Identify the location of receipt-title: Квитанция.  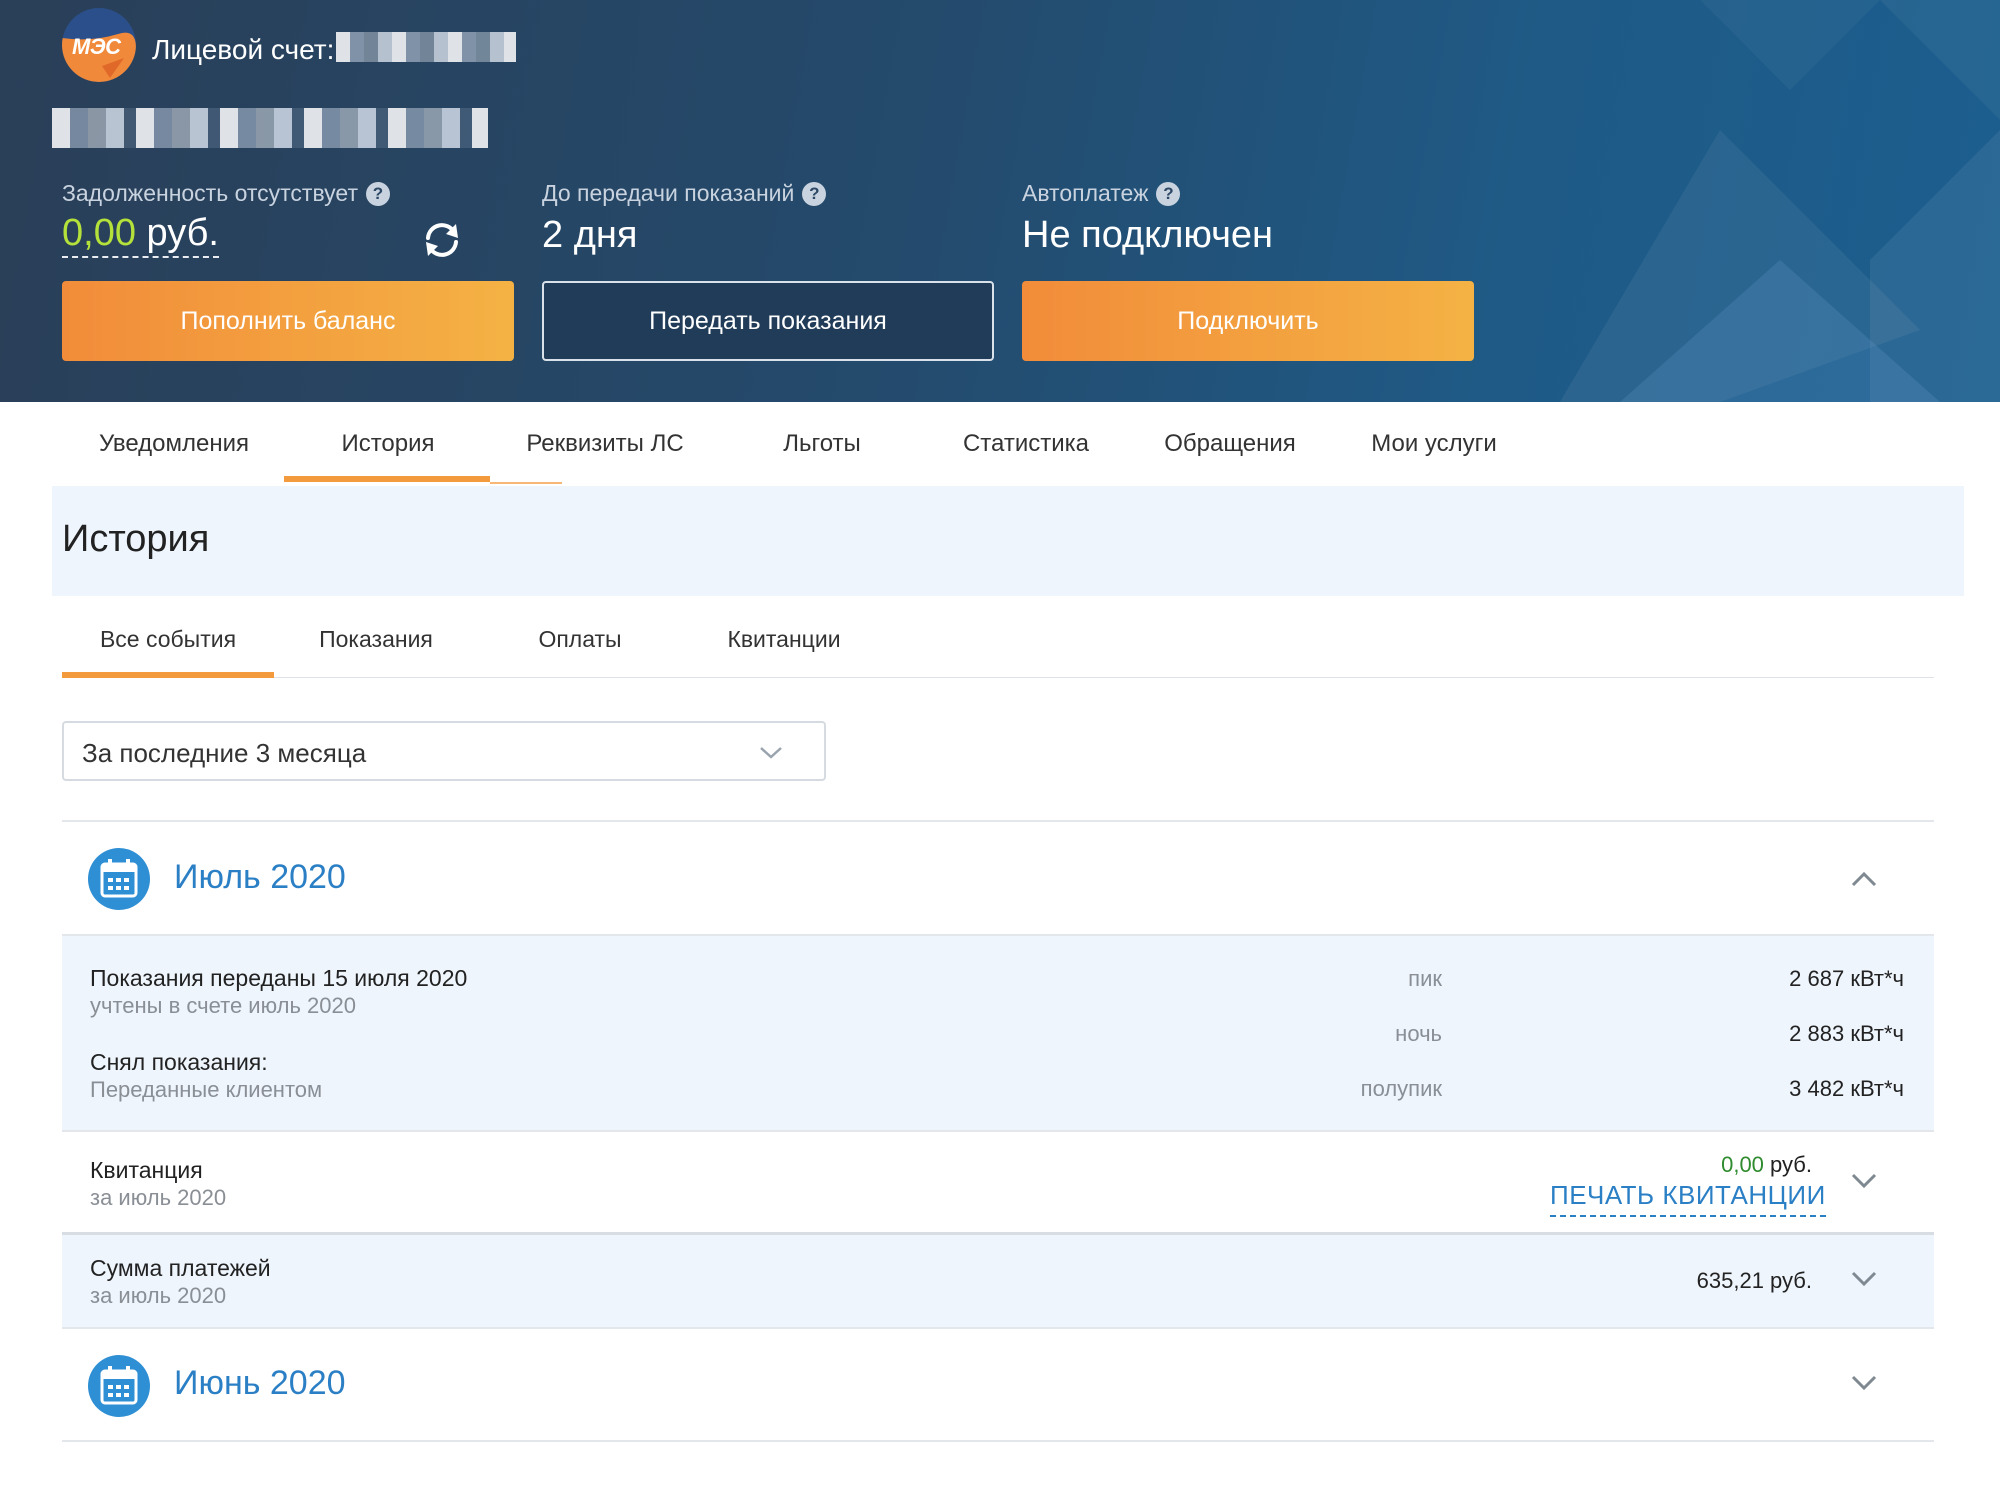
(146, 1170).